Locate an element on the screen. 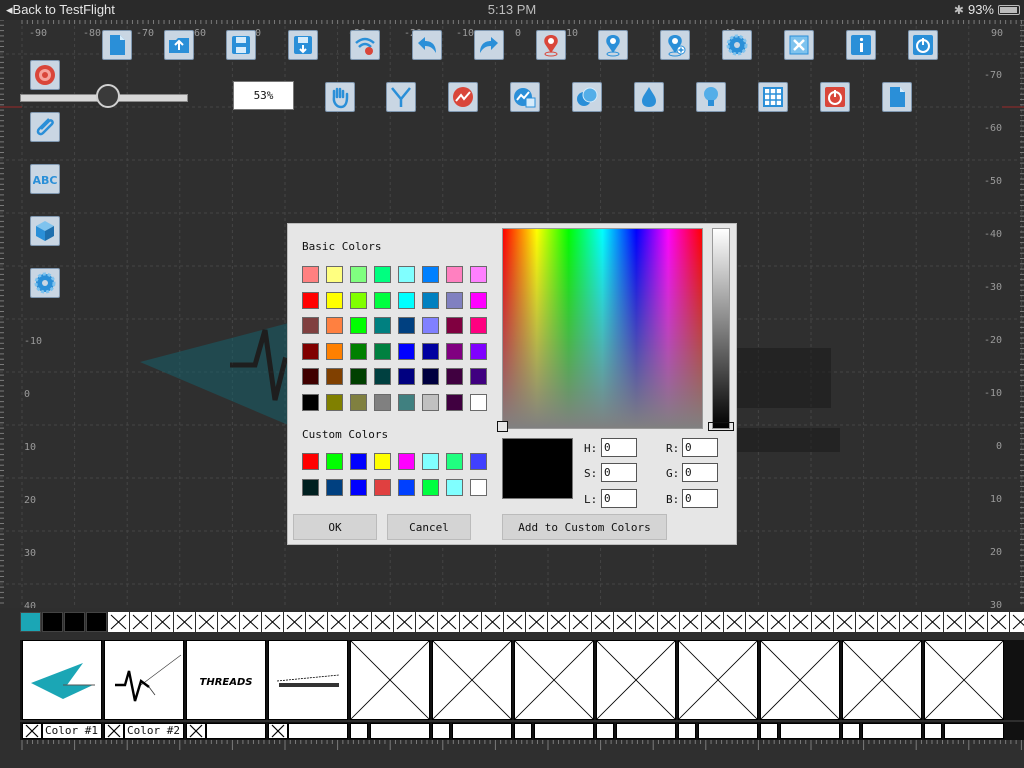  toolbar-location-pin-button is located at coordinates (613, 45).